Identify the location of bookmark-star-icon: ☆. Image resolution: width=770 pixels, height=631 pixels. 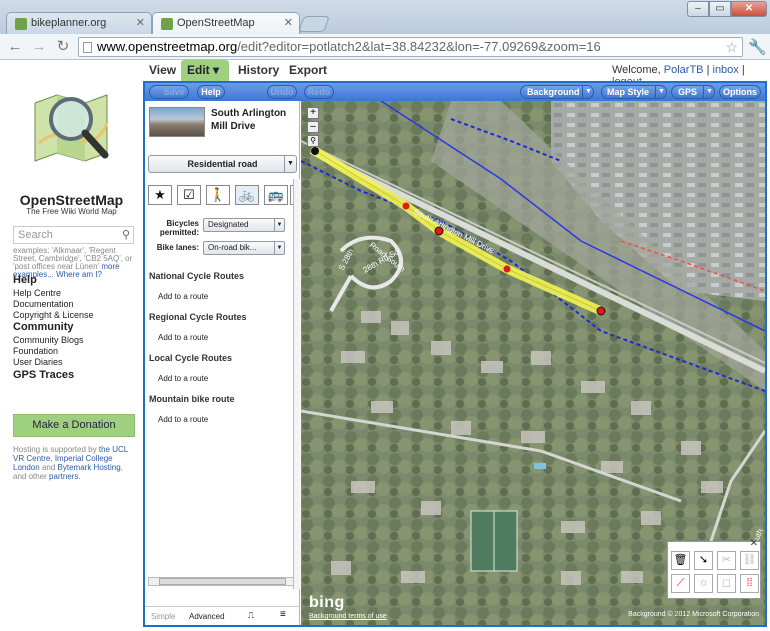
(731, 47).